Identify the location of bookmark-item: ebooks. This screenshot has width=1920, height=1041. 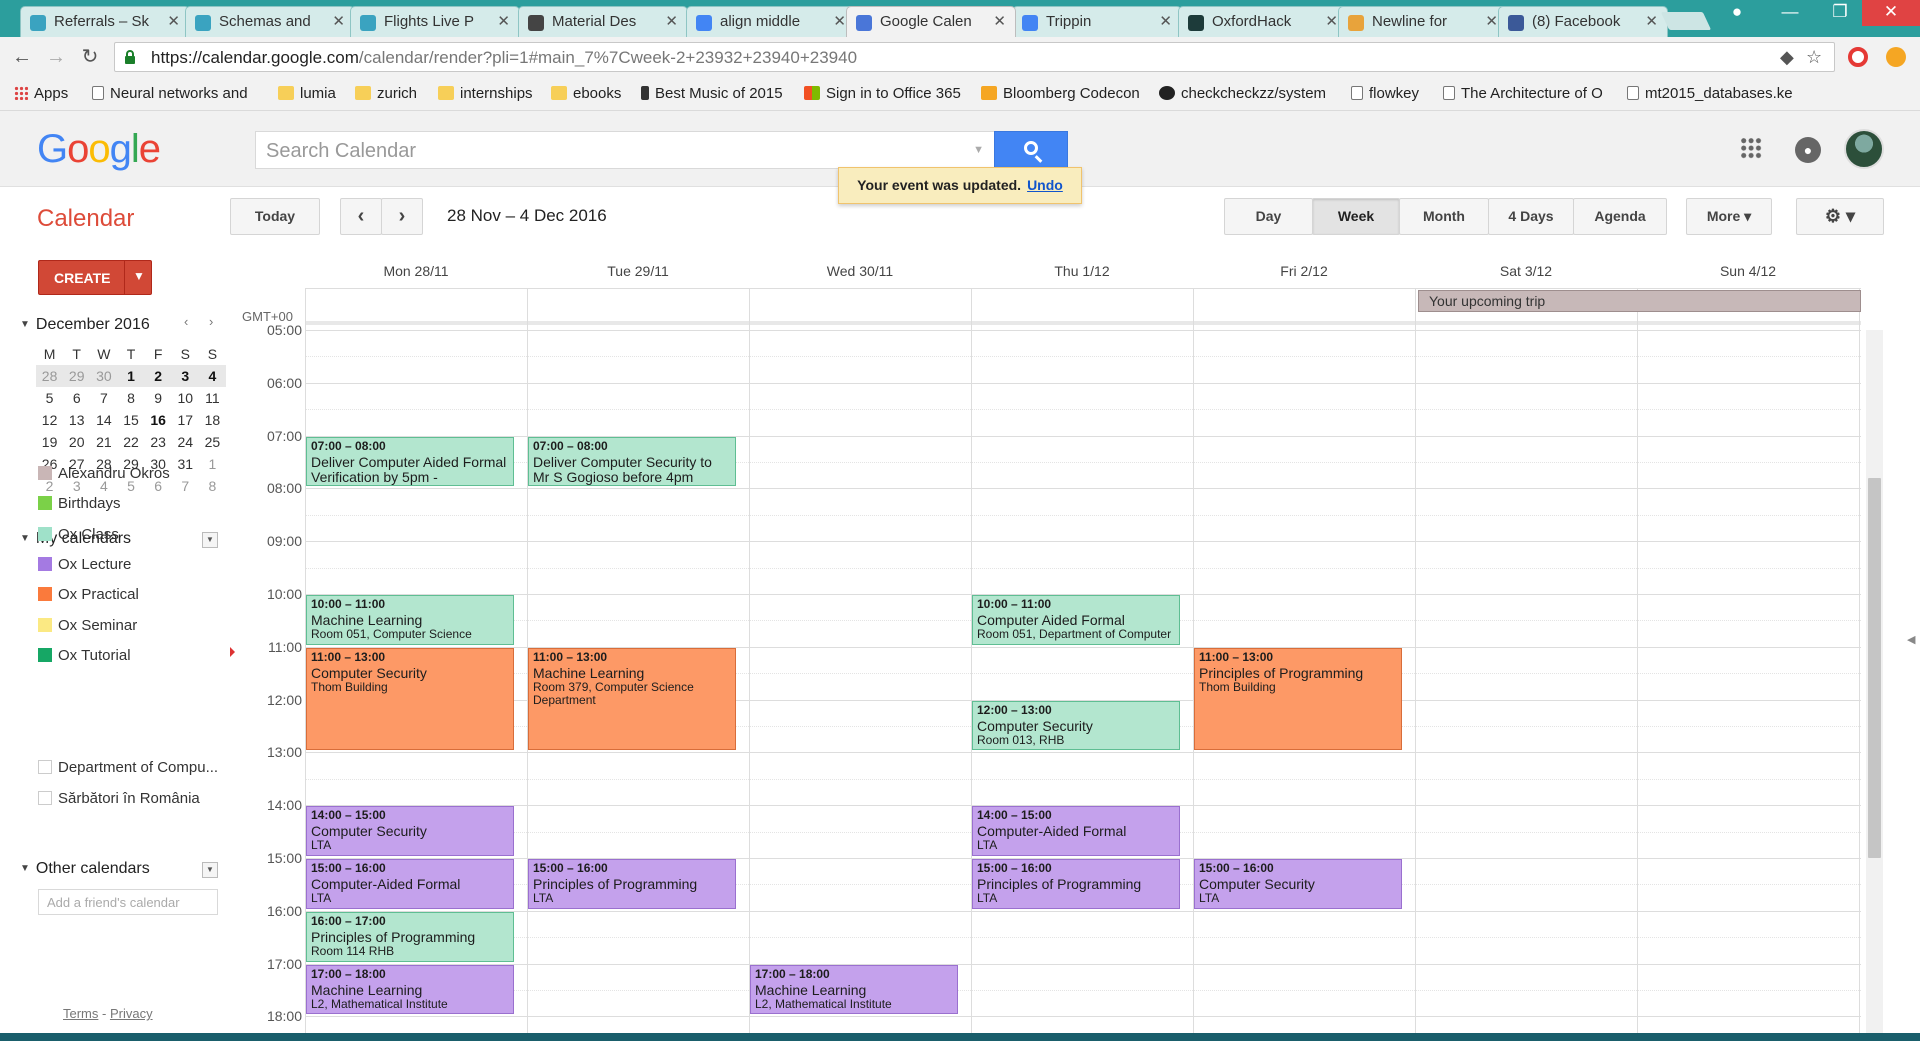
(586, 93).